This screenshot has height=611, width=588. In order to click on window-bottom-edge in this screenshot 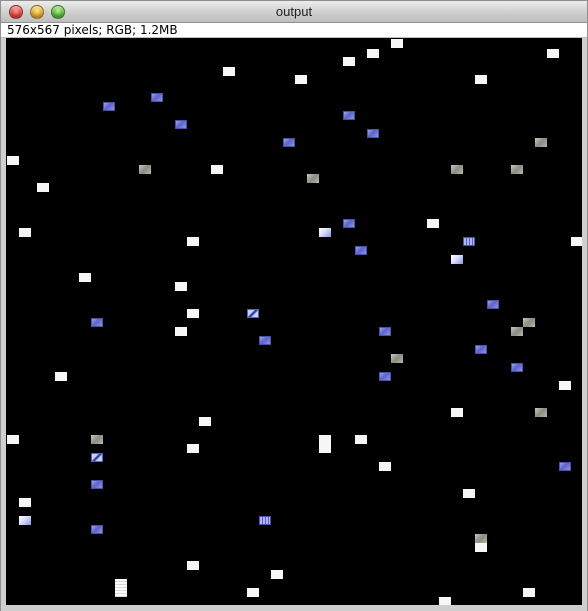, I will do `click(294, 608)`.